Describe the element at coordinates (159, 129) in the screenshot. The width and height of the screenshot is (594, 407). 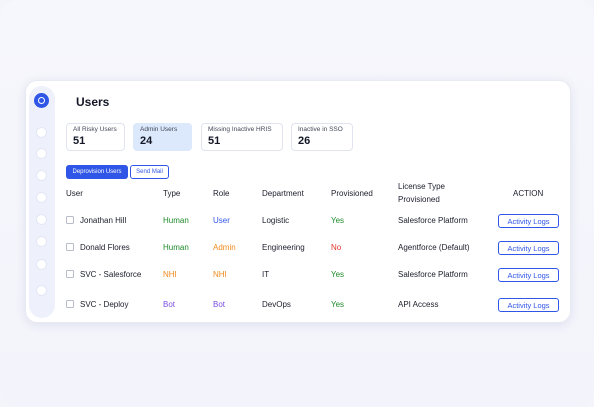
I see `stat-label: Admin Users` at that location.